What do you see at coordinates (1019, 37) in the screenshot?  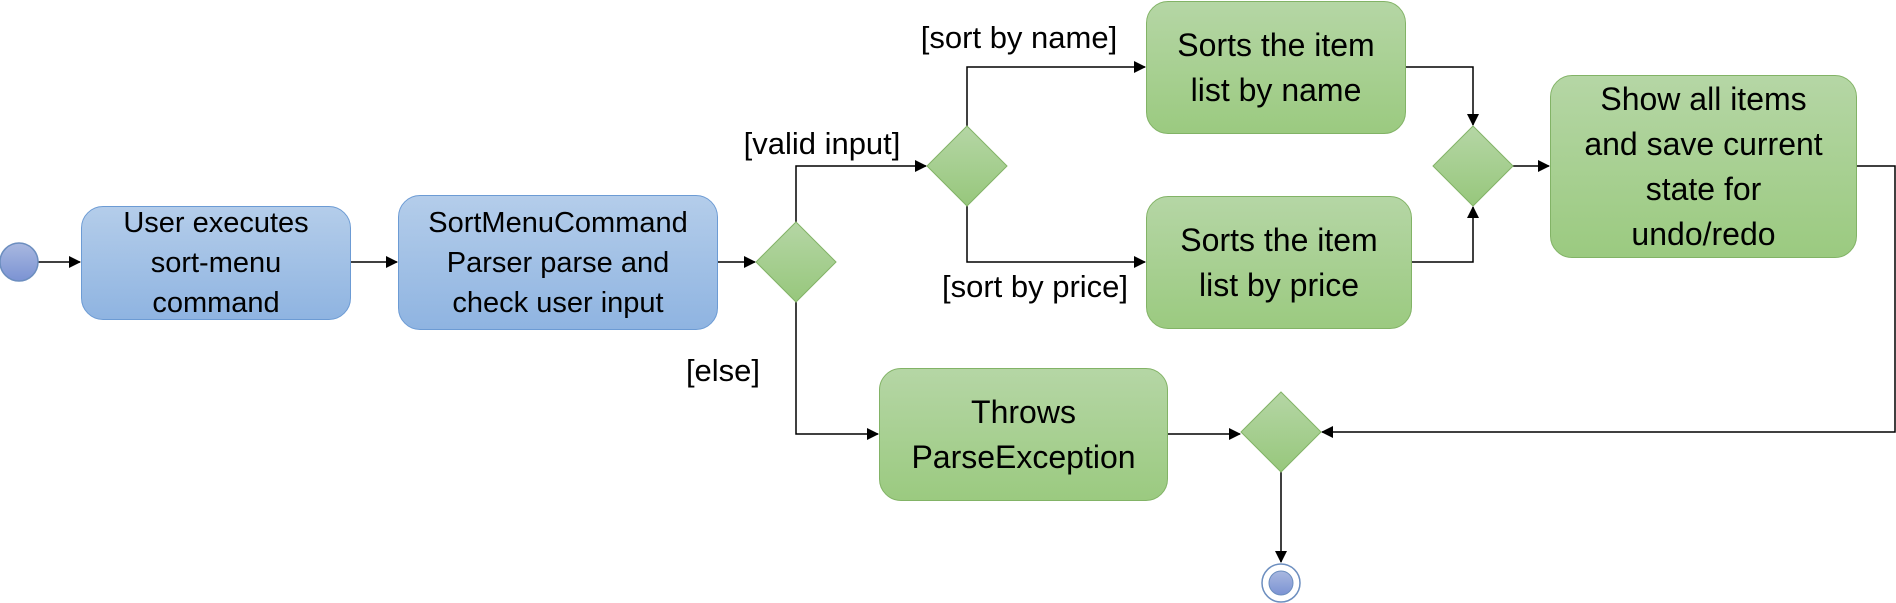 I see `guard-sort-by-name: [sort by name]` at bounding box center [1019, 37].